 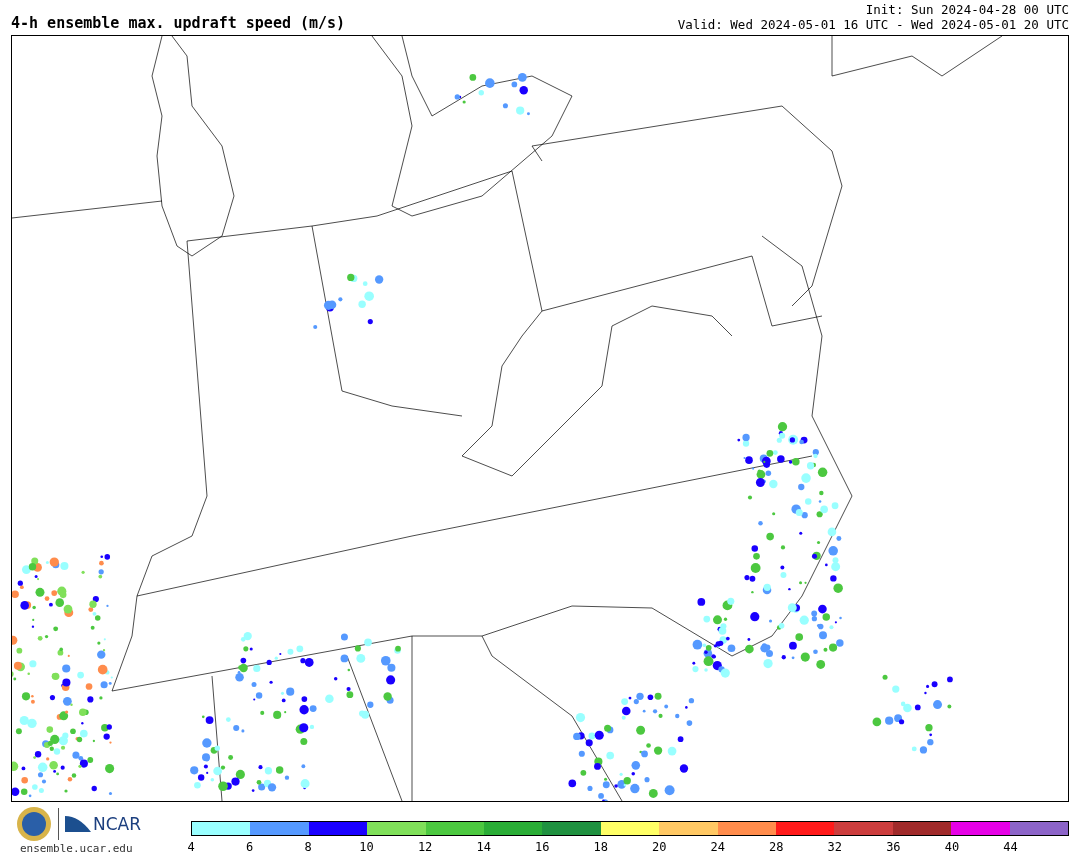 I want to click on valid-time: Valid: Wed 2024-05-01 16 UTC - Wed 2024-05-01 20 UTC, so click(x=873, y=24).